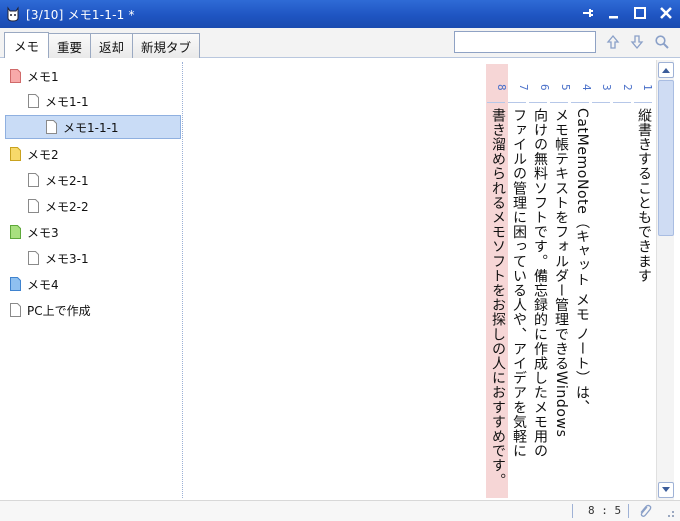  What do you see at coordinates (606, 87) in the screenshot?
I see `line-number: 3` at bounding box center [606, 87].